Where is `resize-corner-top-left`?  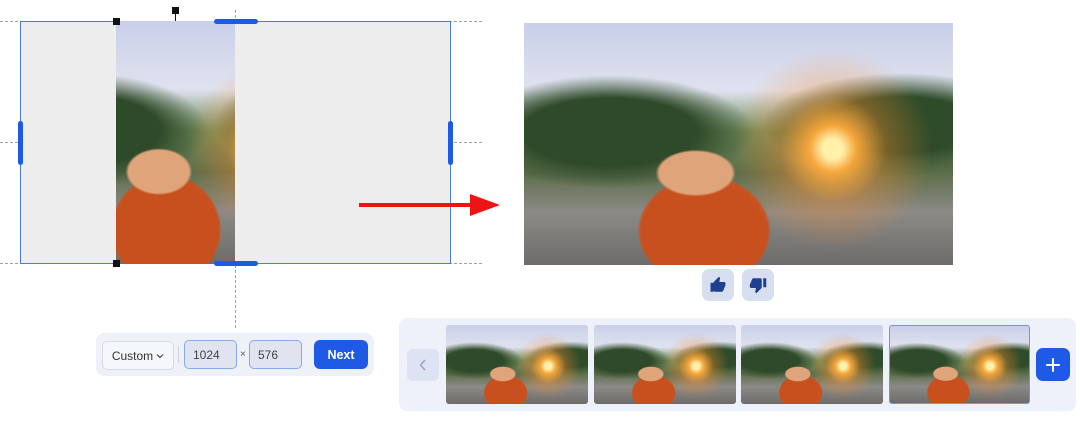
resize-corner-top-left is located at coordinates (116, 21).